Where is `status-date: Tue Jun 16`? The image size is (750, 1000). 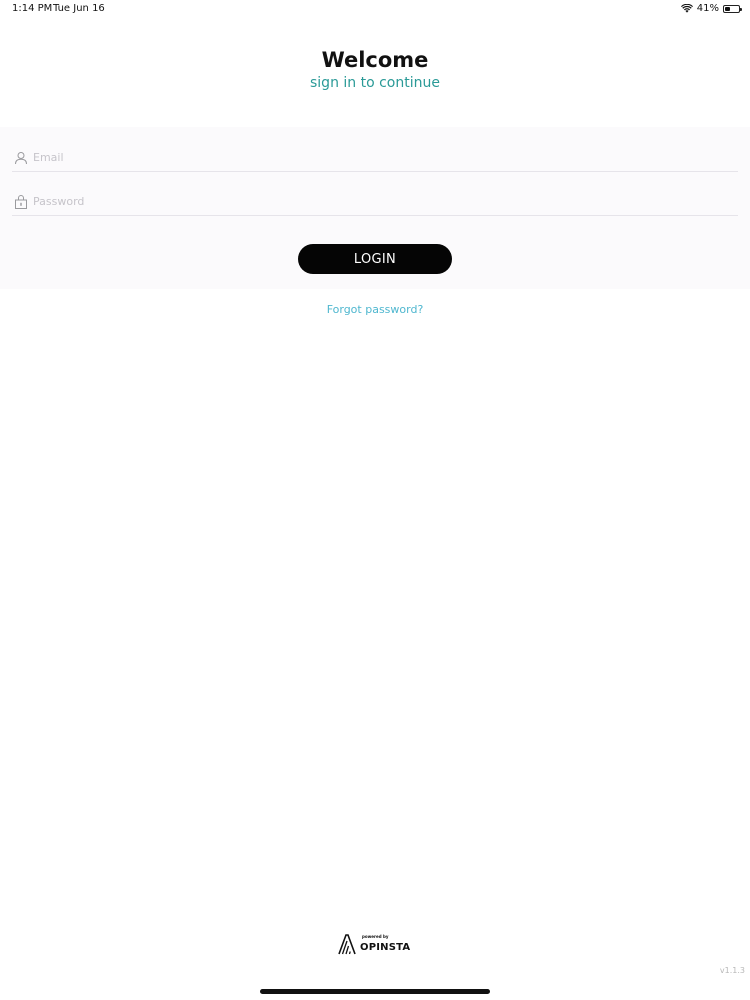
status-date: Tue Jun 16 is located at coordinates (79, 8).